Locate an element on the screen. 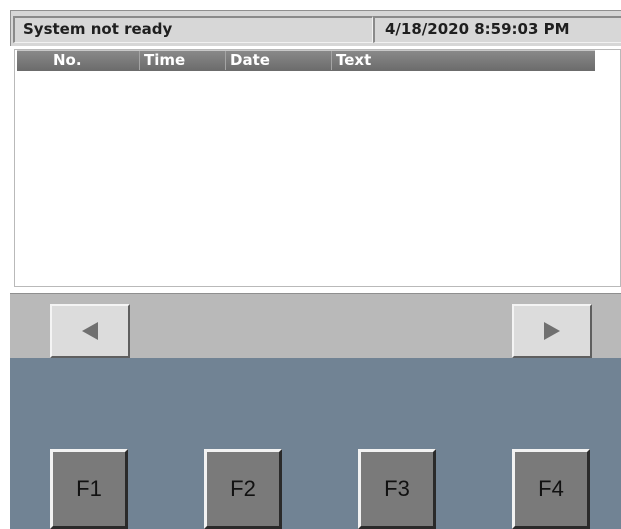  column-header-text: Text is located at coordinates (463, 60).